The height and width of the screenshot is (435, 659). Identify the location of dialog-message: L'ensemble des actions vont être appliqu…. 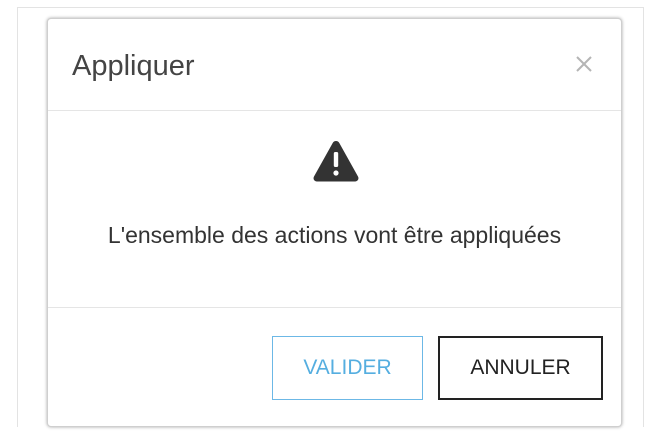
(334, 235).